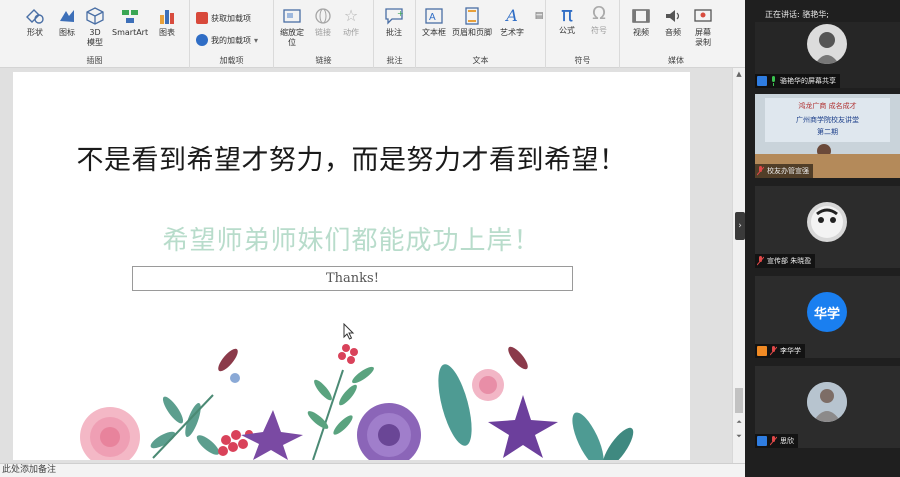  I want to click on group-links: 缩放定 位 链接 ☆ 动作 链接, so click(324, 34).